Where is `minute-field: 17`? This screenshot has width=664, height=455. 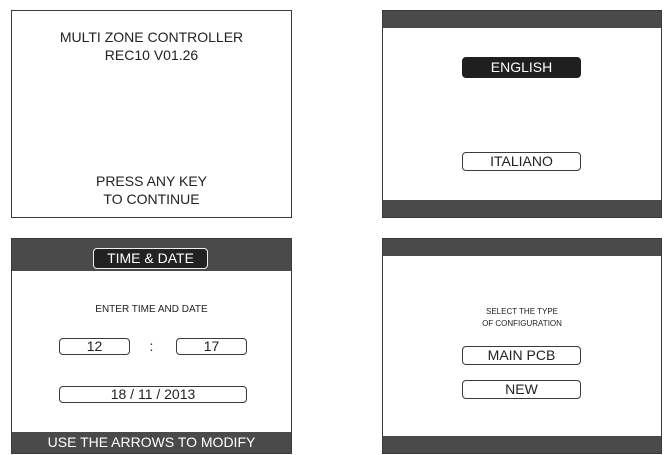 minute-field: 17 is located at coordinates (211, 346).